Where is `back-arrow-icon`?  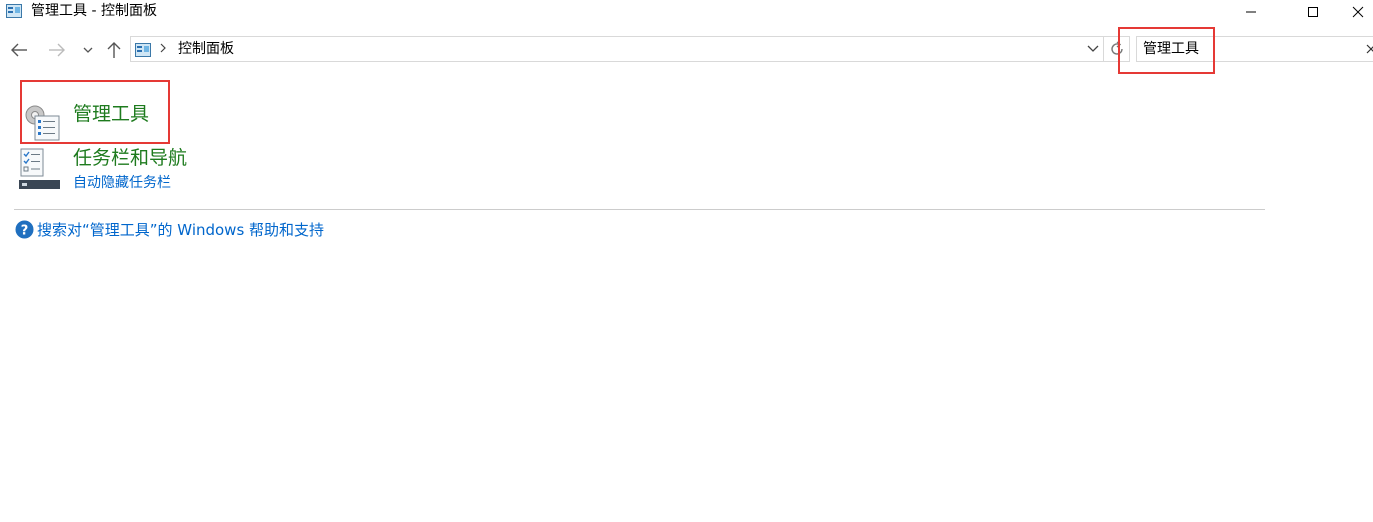 back-arrow-icon is located at coordinates (19, 50).